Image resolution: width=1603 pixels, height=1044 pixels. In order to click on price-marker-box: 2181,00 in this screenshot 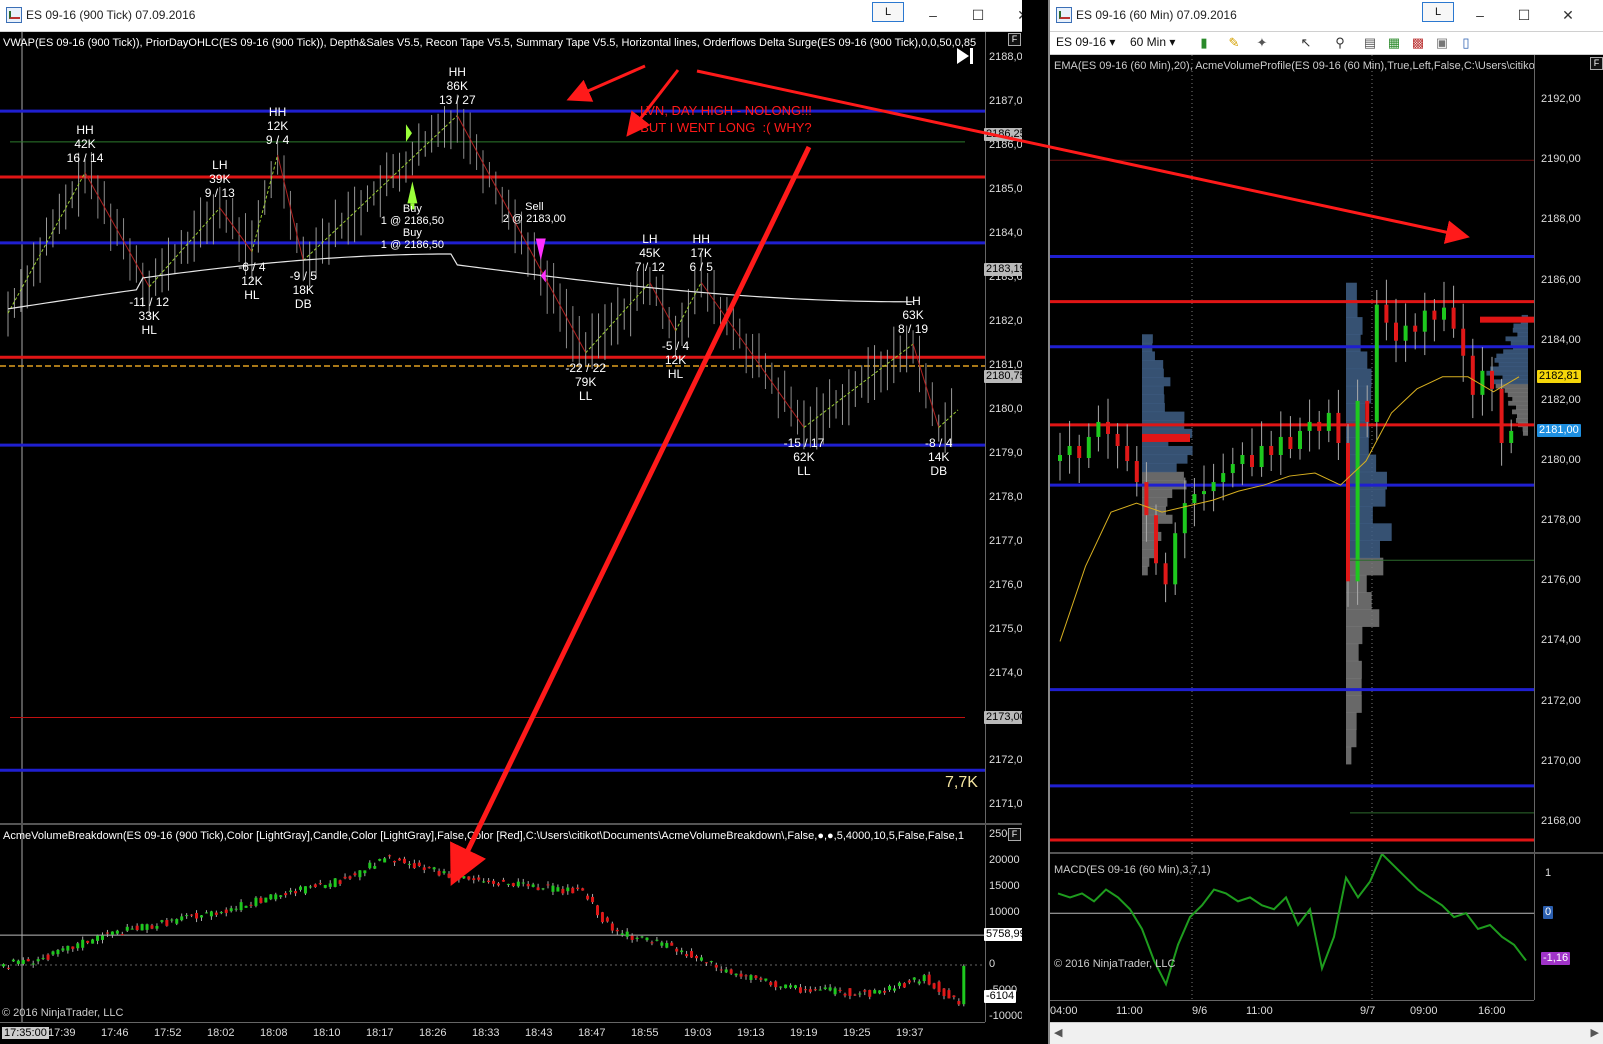, I will do `click(1559, 430)`.